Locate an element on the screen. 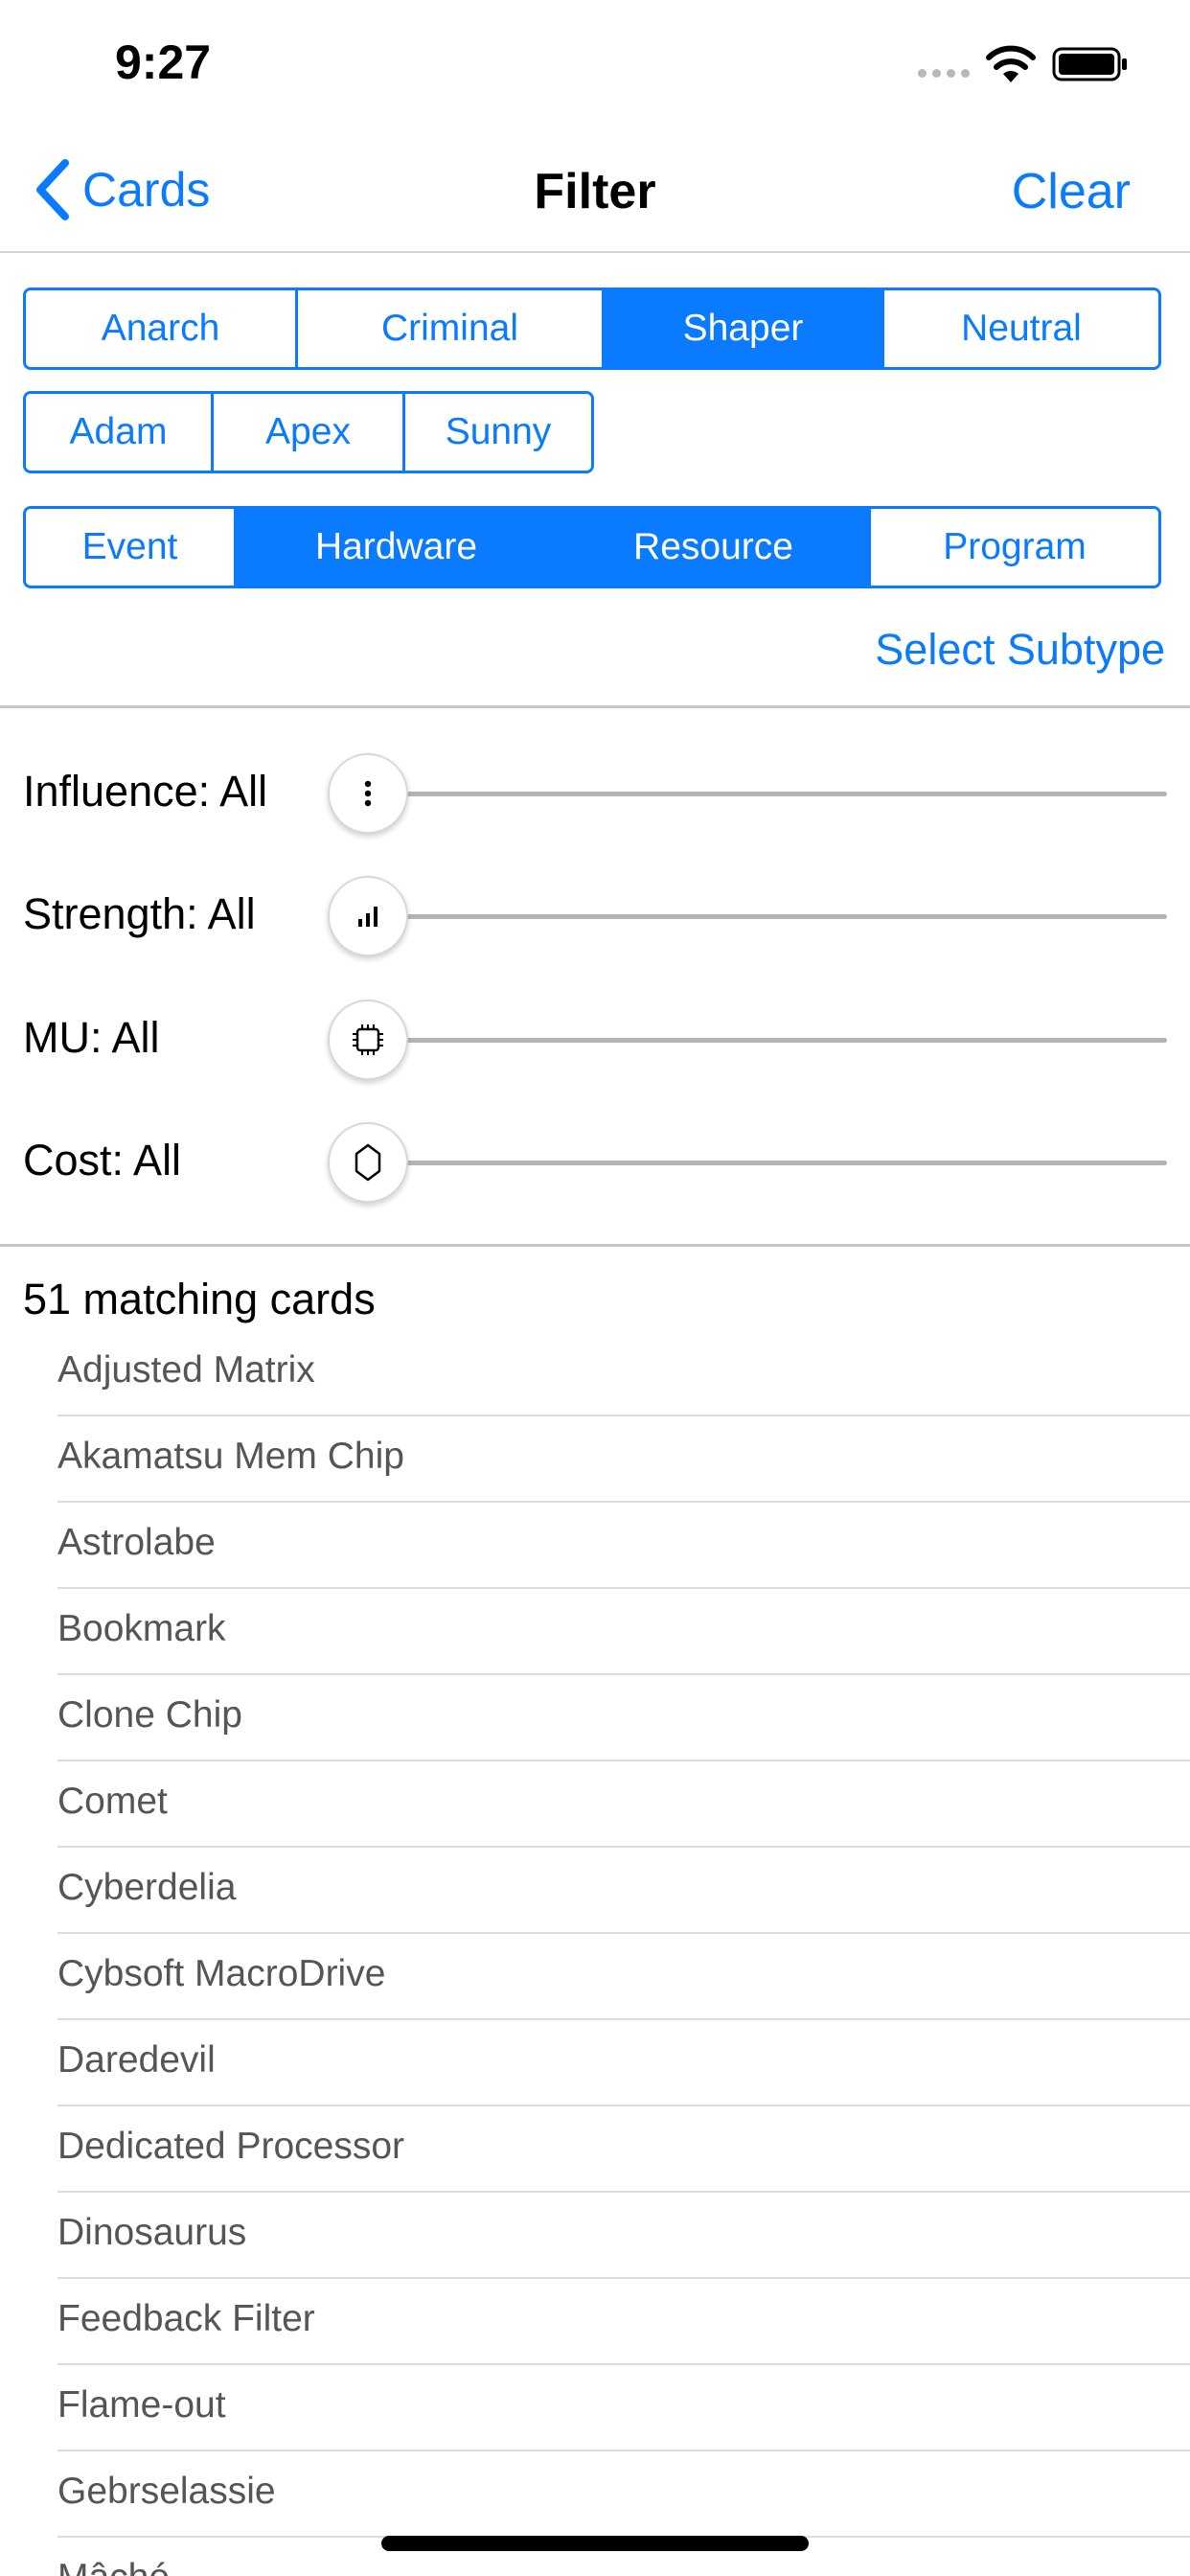  card-name: Flame-out is located at coordinates (141, 2405).